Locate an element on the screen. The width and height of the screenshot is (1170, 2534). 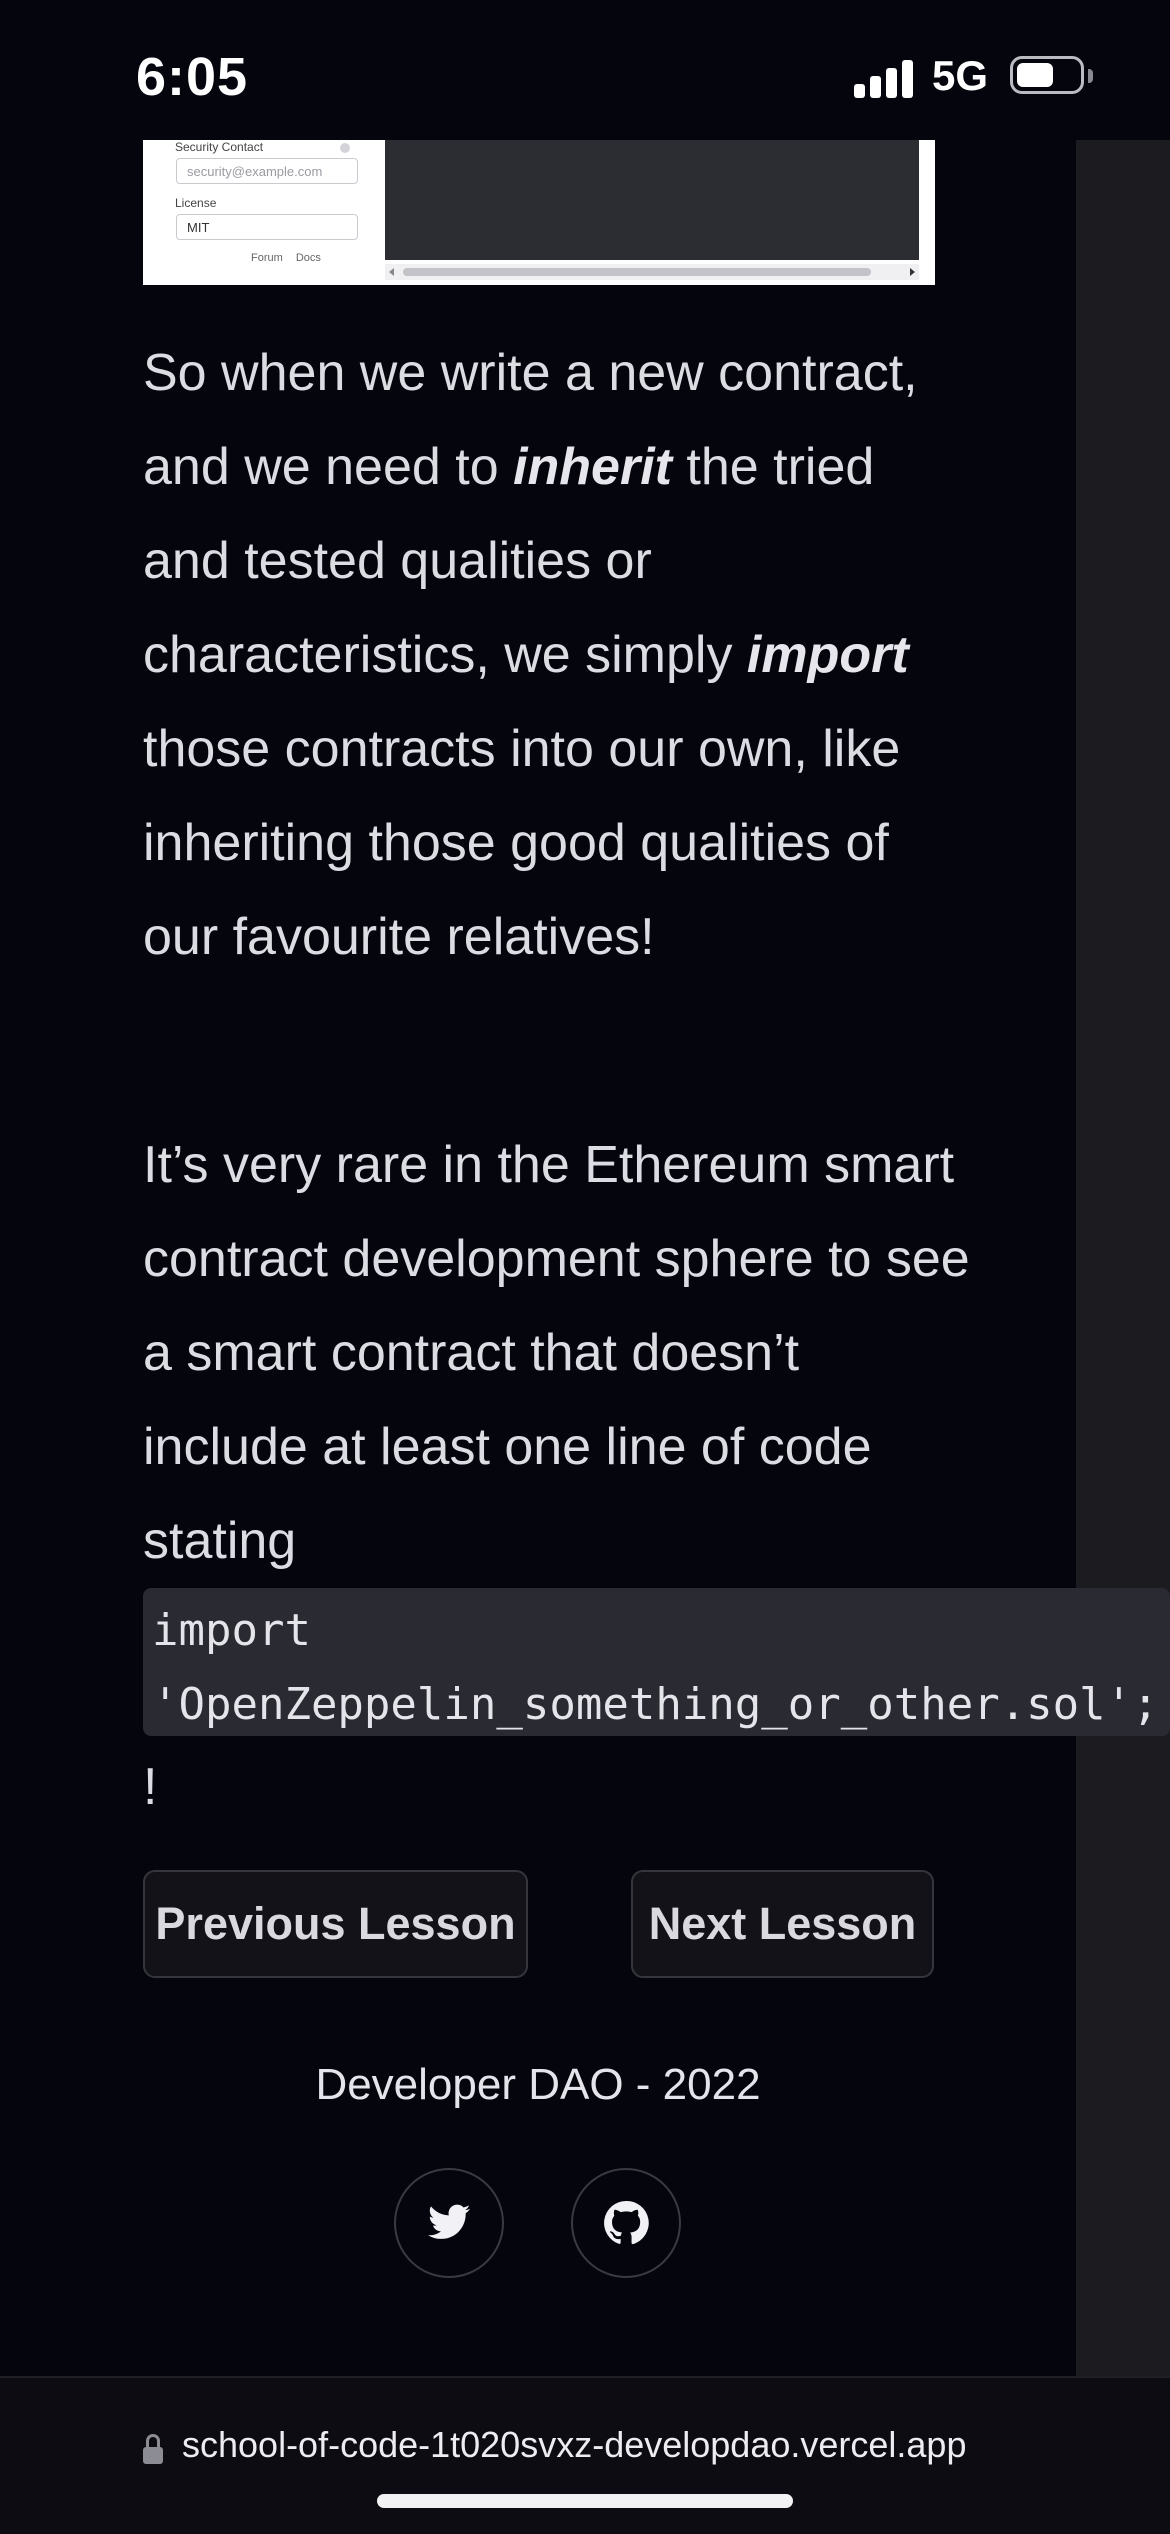
github-icon is located at coordinates (626, 2222).